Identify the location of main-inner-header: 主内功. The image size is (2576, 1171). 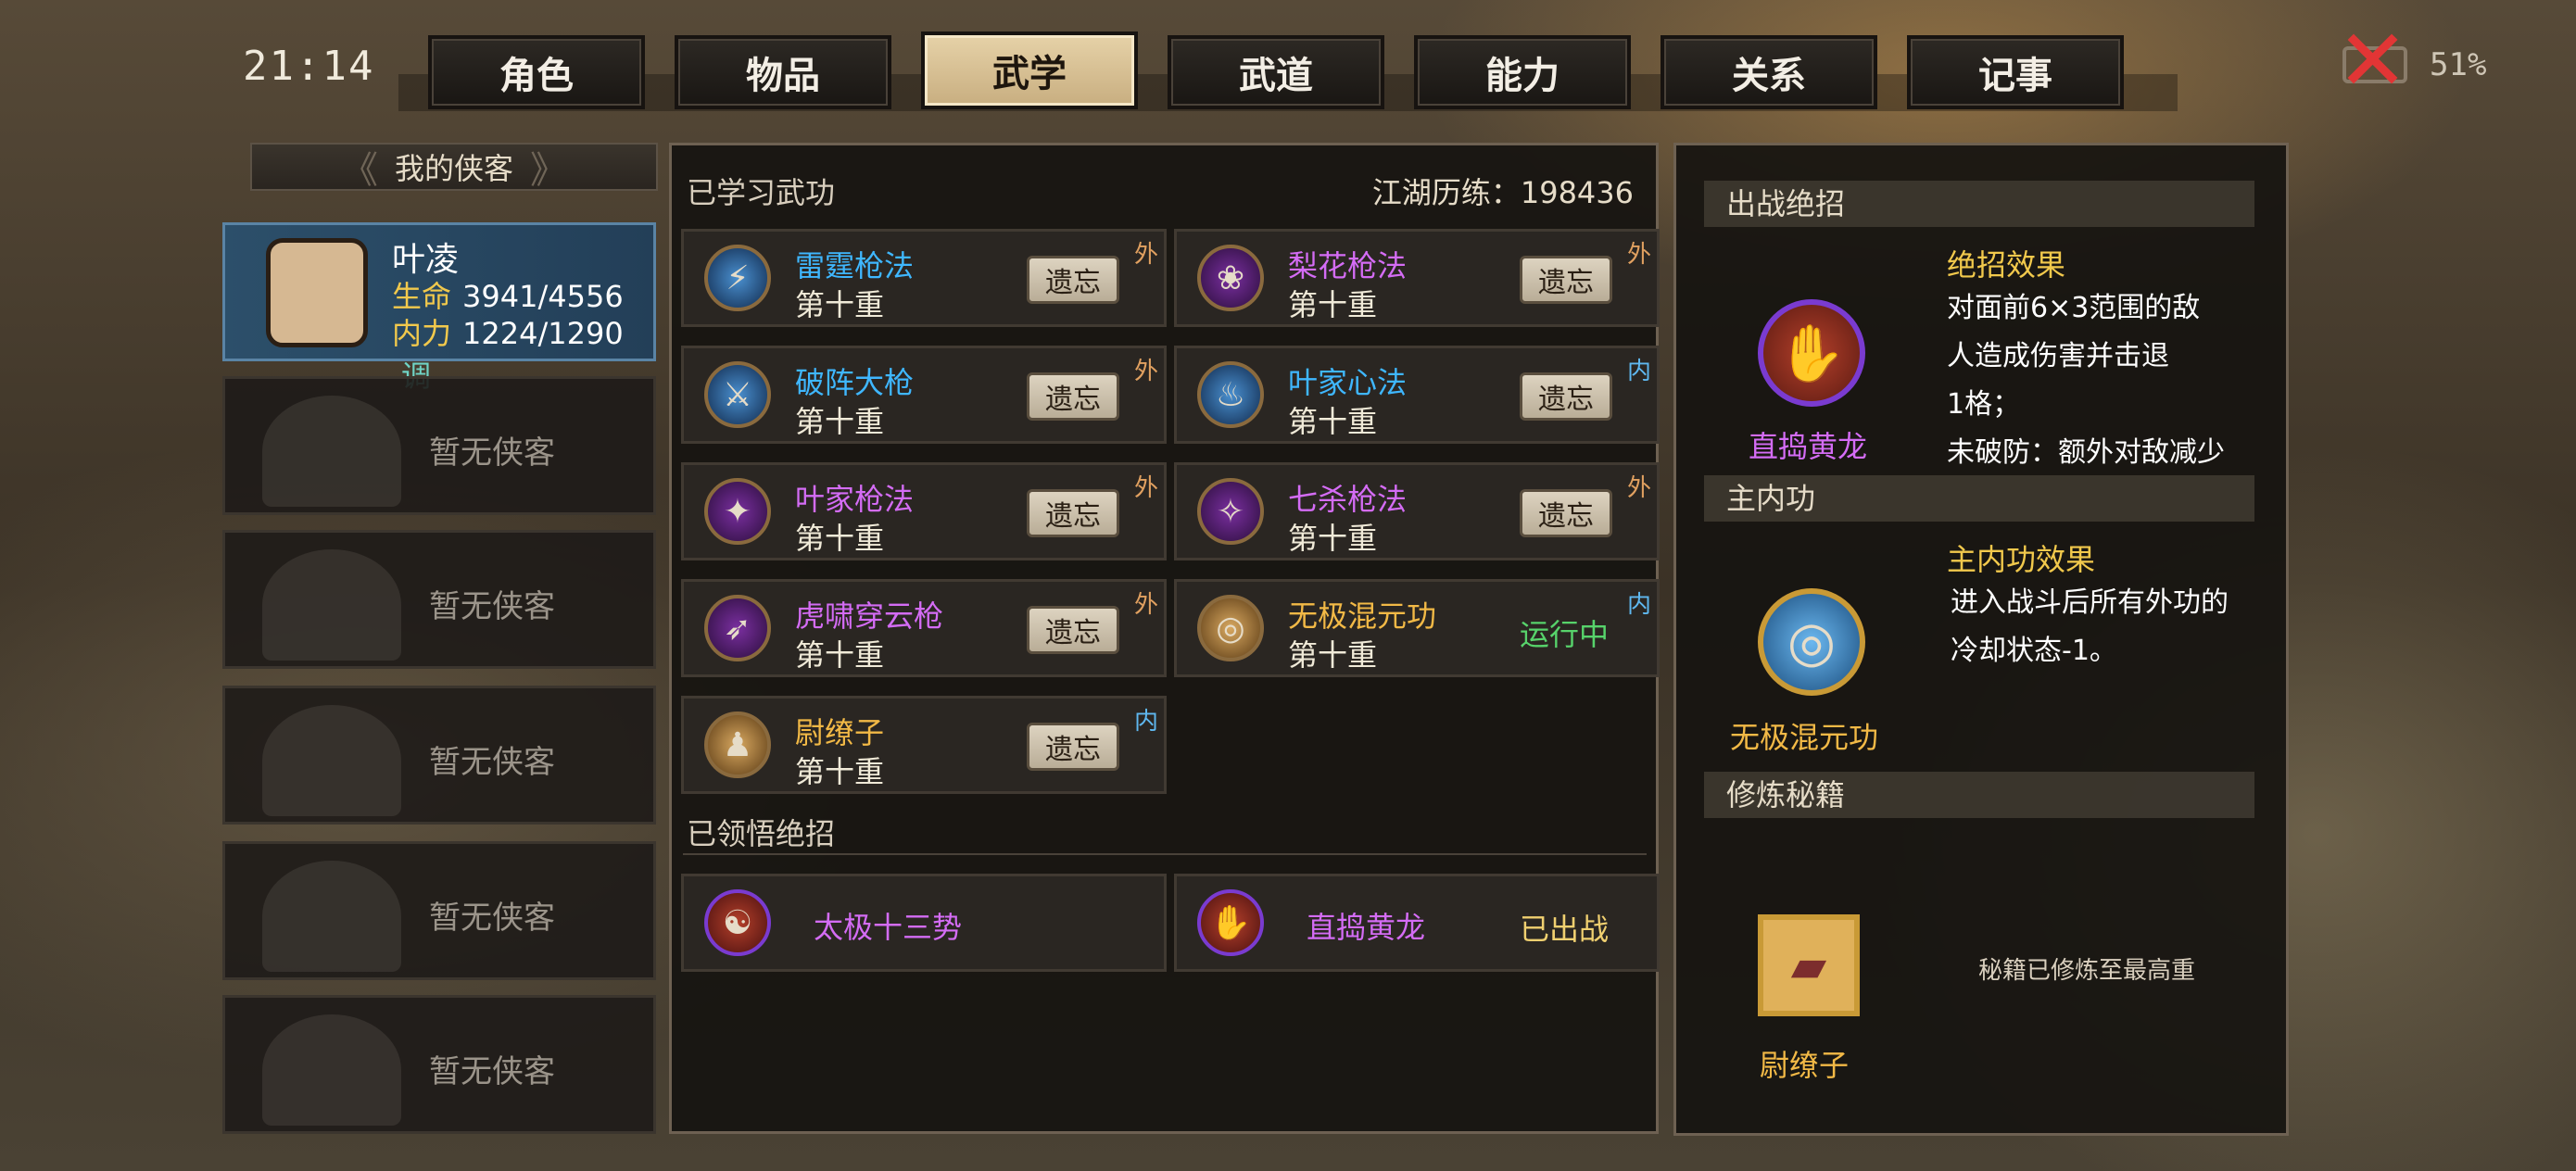
(1979, 499).